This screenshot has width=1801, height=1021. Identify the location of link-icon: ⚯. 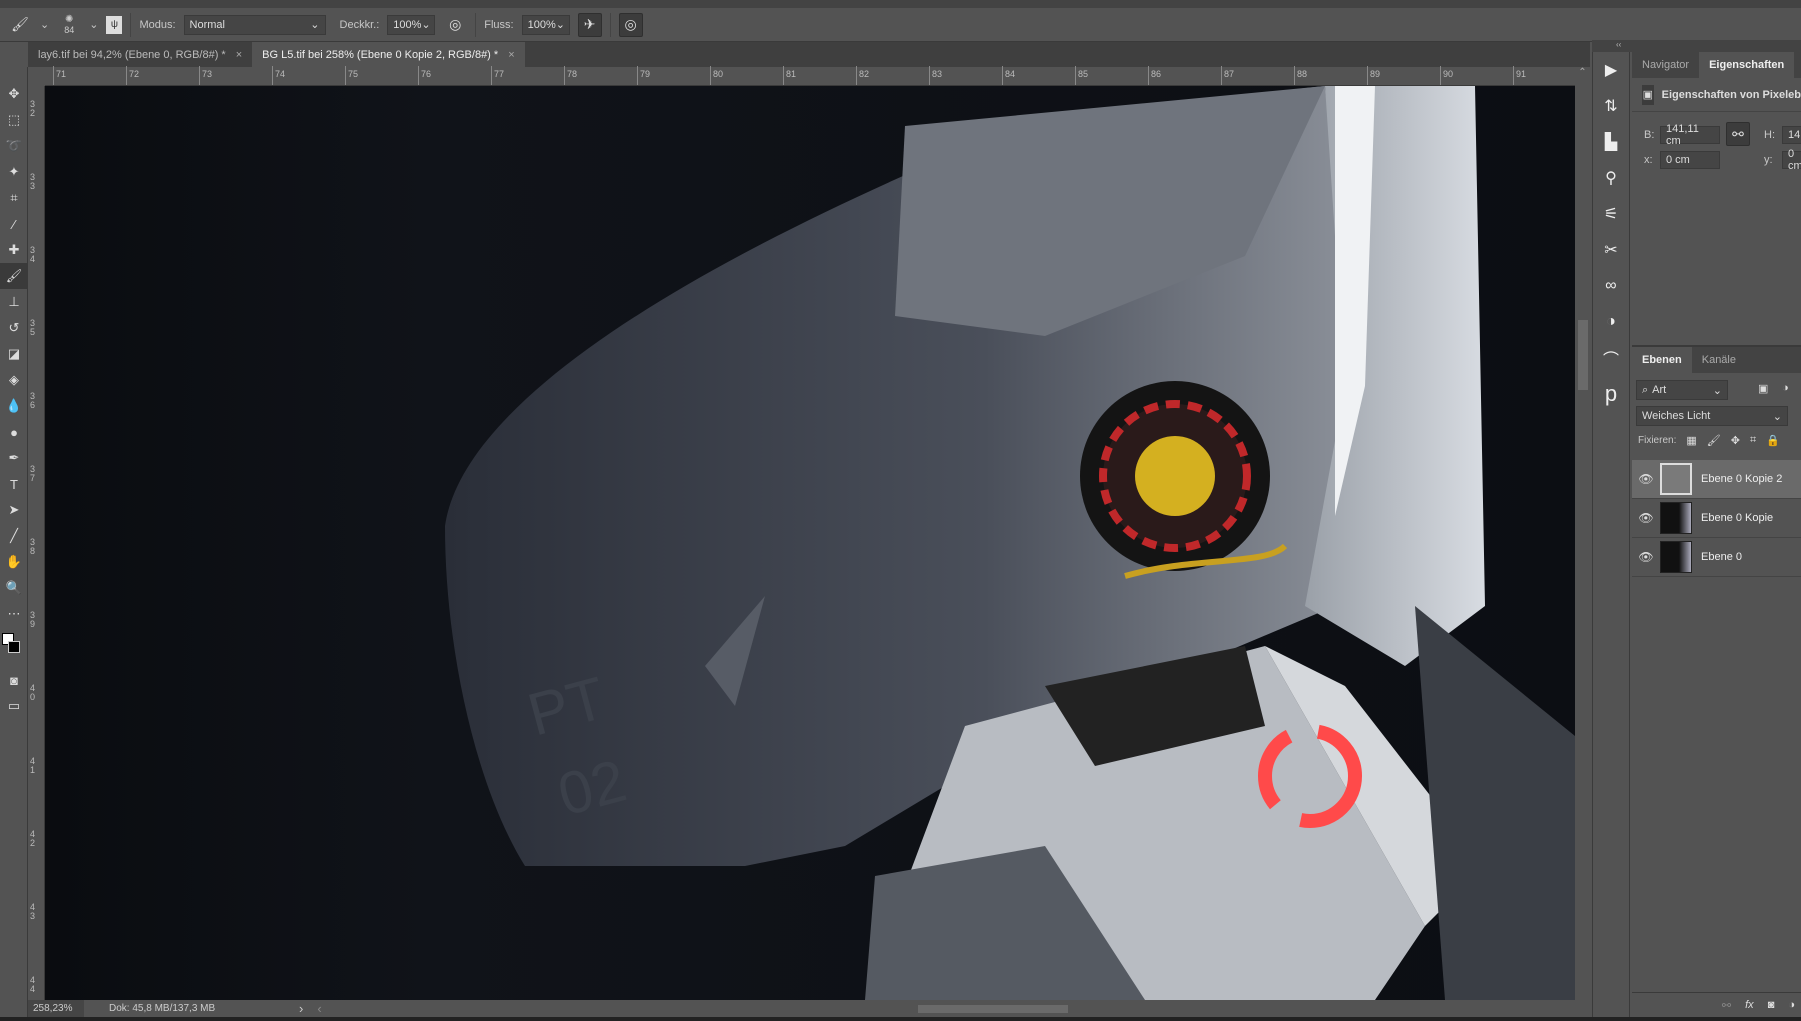
(1738, 134).